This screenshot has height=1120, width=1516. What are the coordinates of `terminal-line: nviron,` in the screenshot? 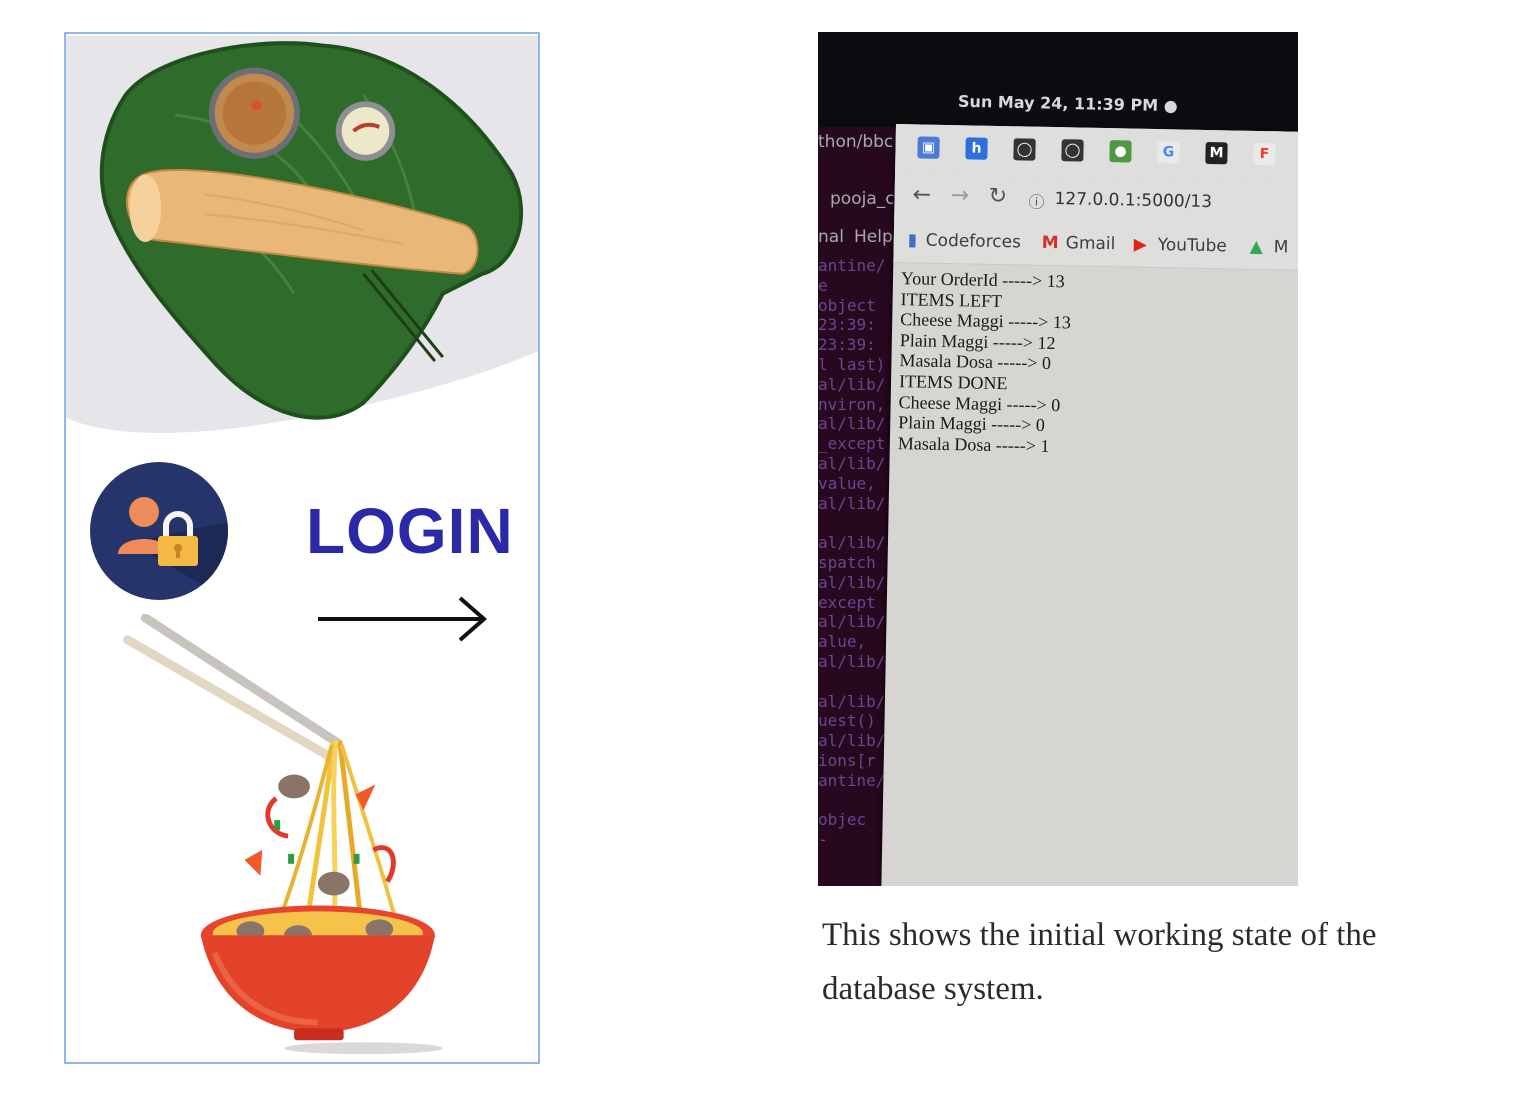 It's located at (852, 404).